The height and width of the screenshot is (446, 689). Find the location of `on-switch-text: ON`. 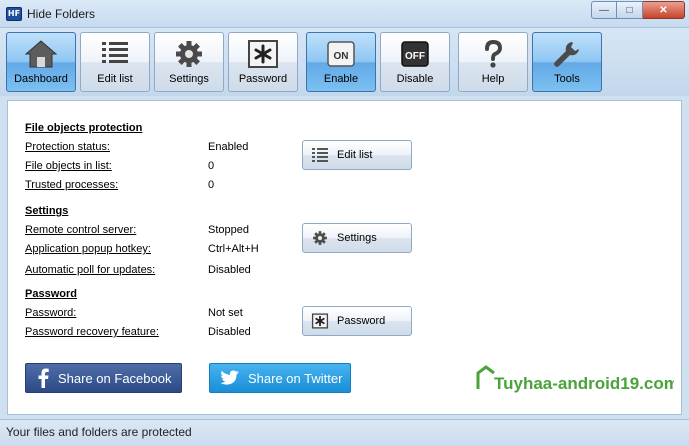

on-switch-text: ON is located at coordinates (341, 56).